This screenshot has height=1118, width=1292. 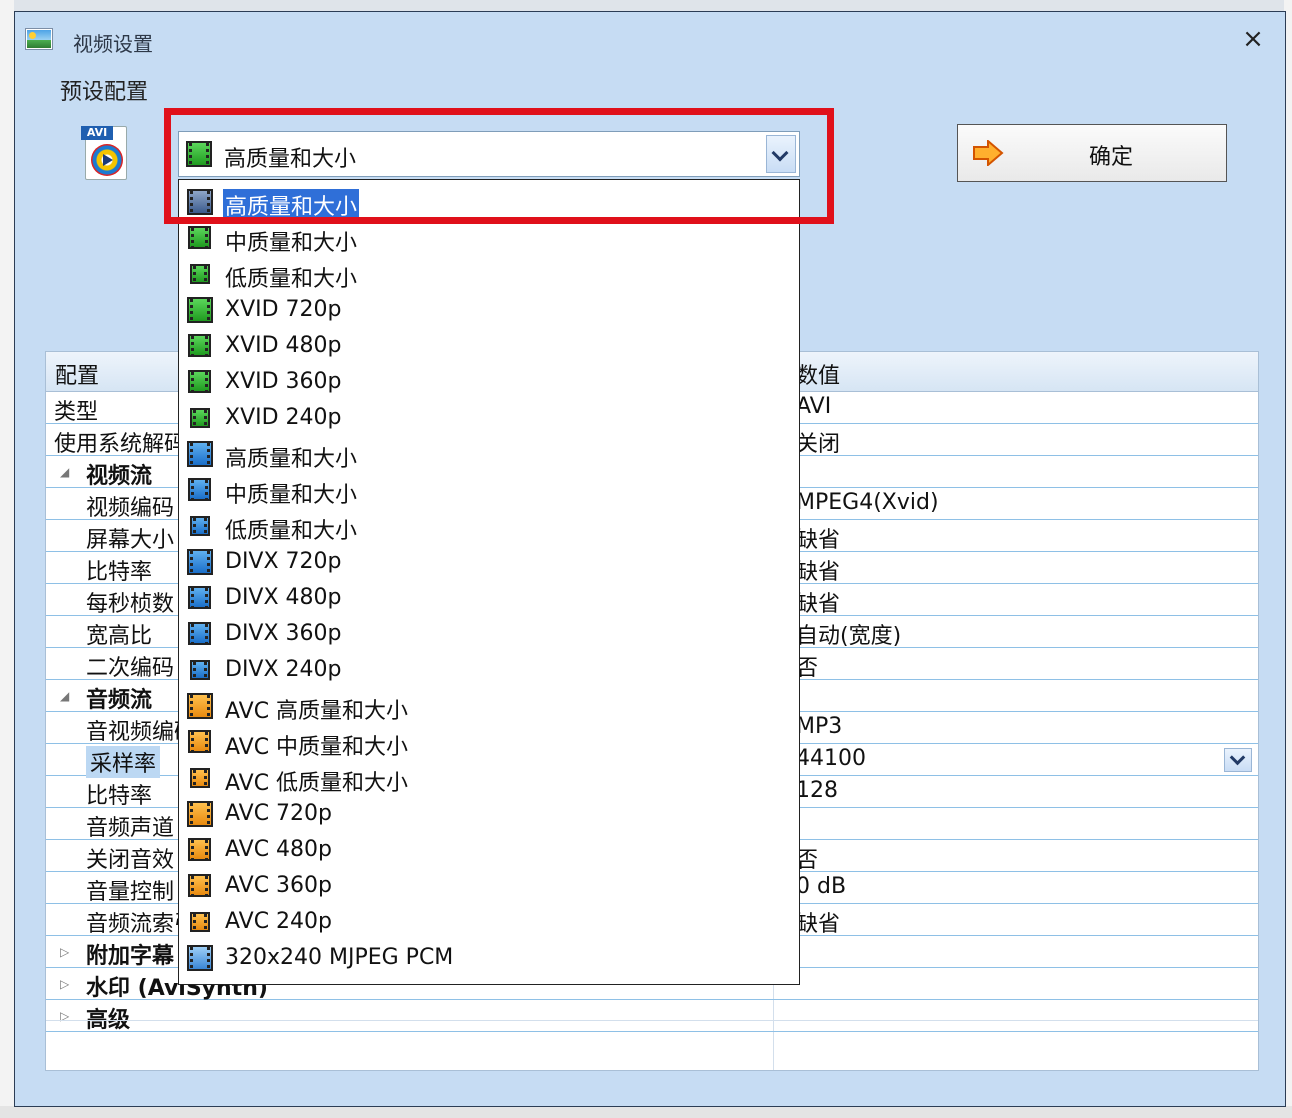 I want to click on preset-option-label: DIVX 720p, so click(x=283, y=561).